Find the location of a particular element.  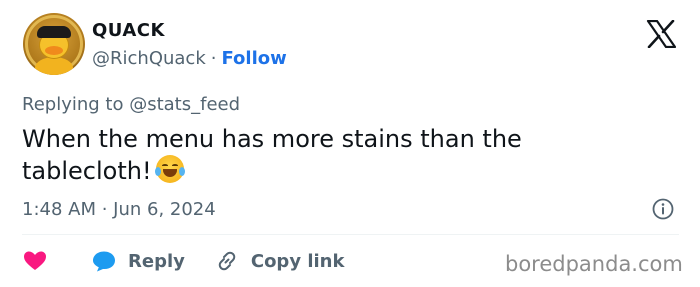

replying-mention: @stats_feed is located at coordinates (184, 104).